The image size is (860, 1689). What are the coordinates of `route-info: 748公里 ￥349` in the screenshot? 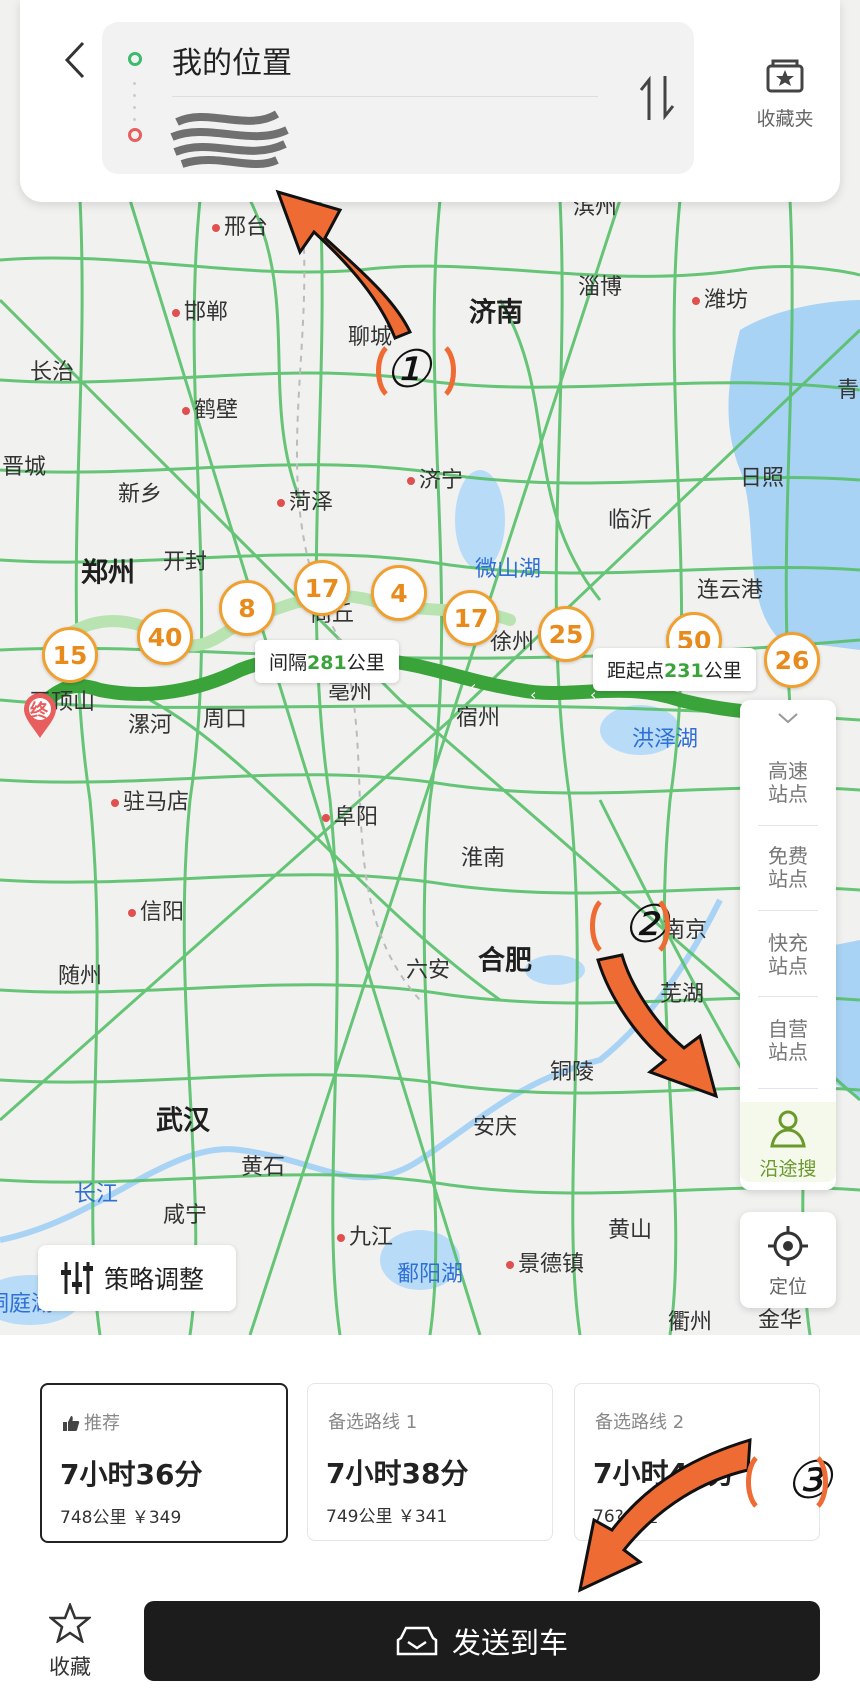 It's located at (121, 1518).